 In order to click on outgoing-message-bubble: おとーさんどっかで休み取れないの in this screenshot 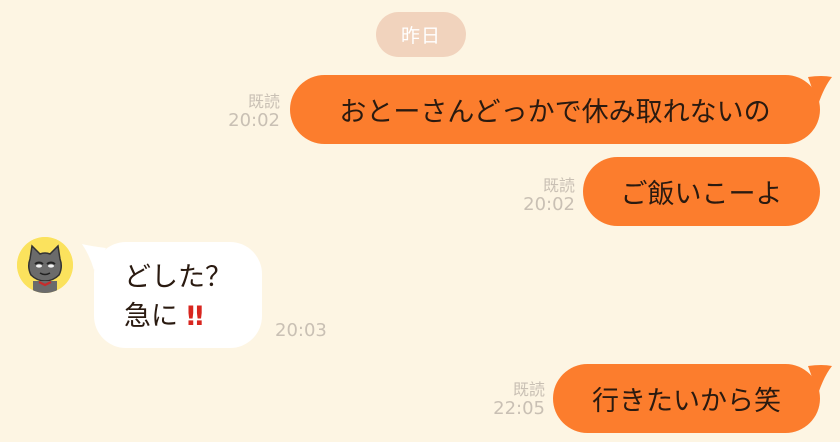, I will do `click(555, 109)`.